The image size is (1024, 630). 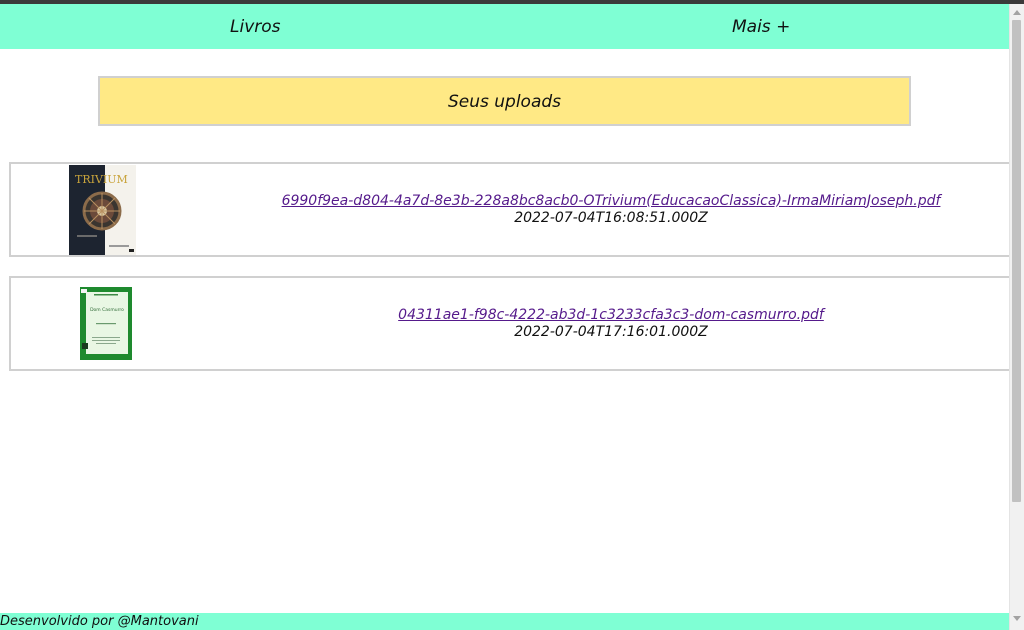 I want to click on top-nav: Livros Mais +, so click(x=504, y=26).